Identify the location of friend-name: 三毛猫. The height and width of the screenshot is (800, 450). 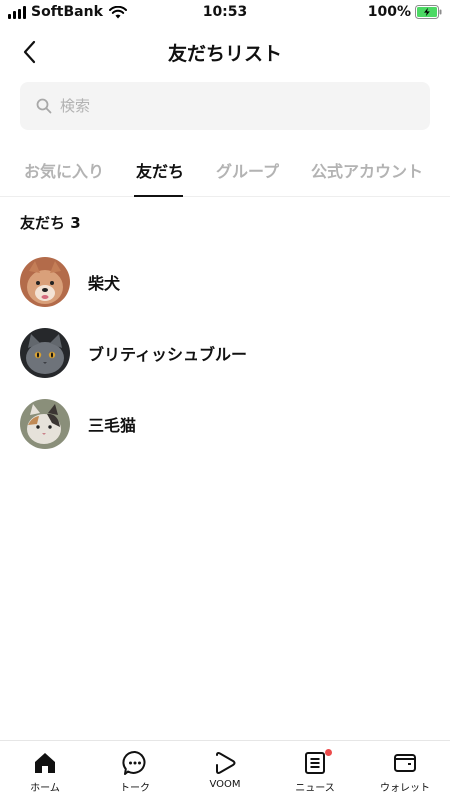
(112, 425).